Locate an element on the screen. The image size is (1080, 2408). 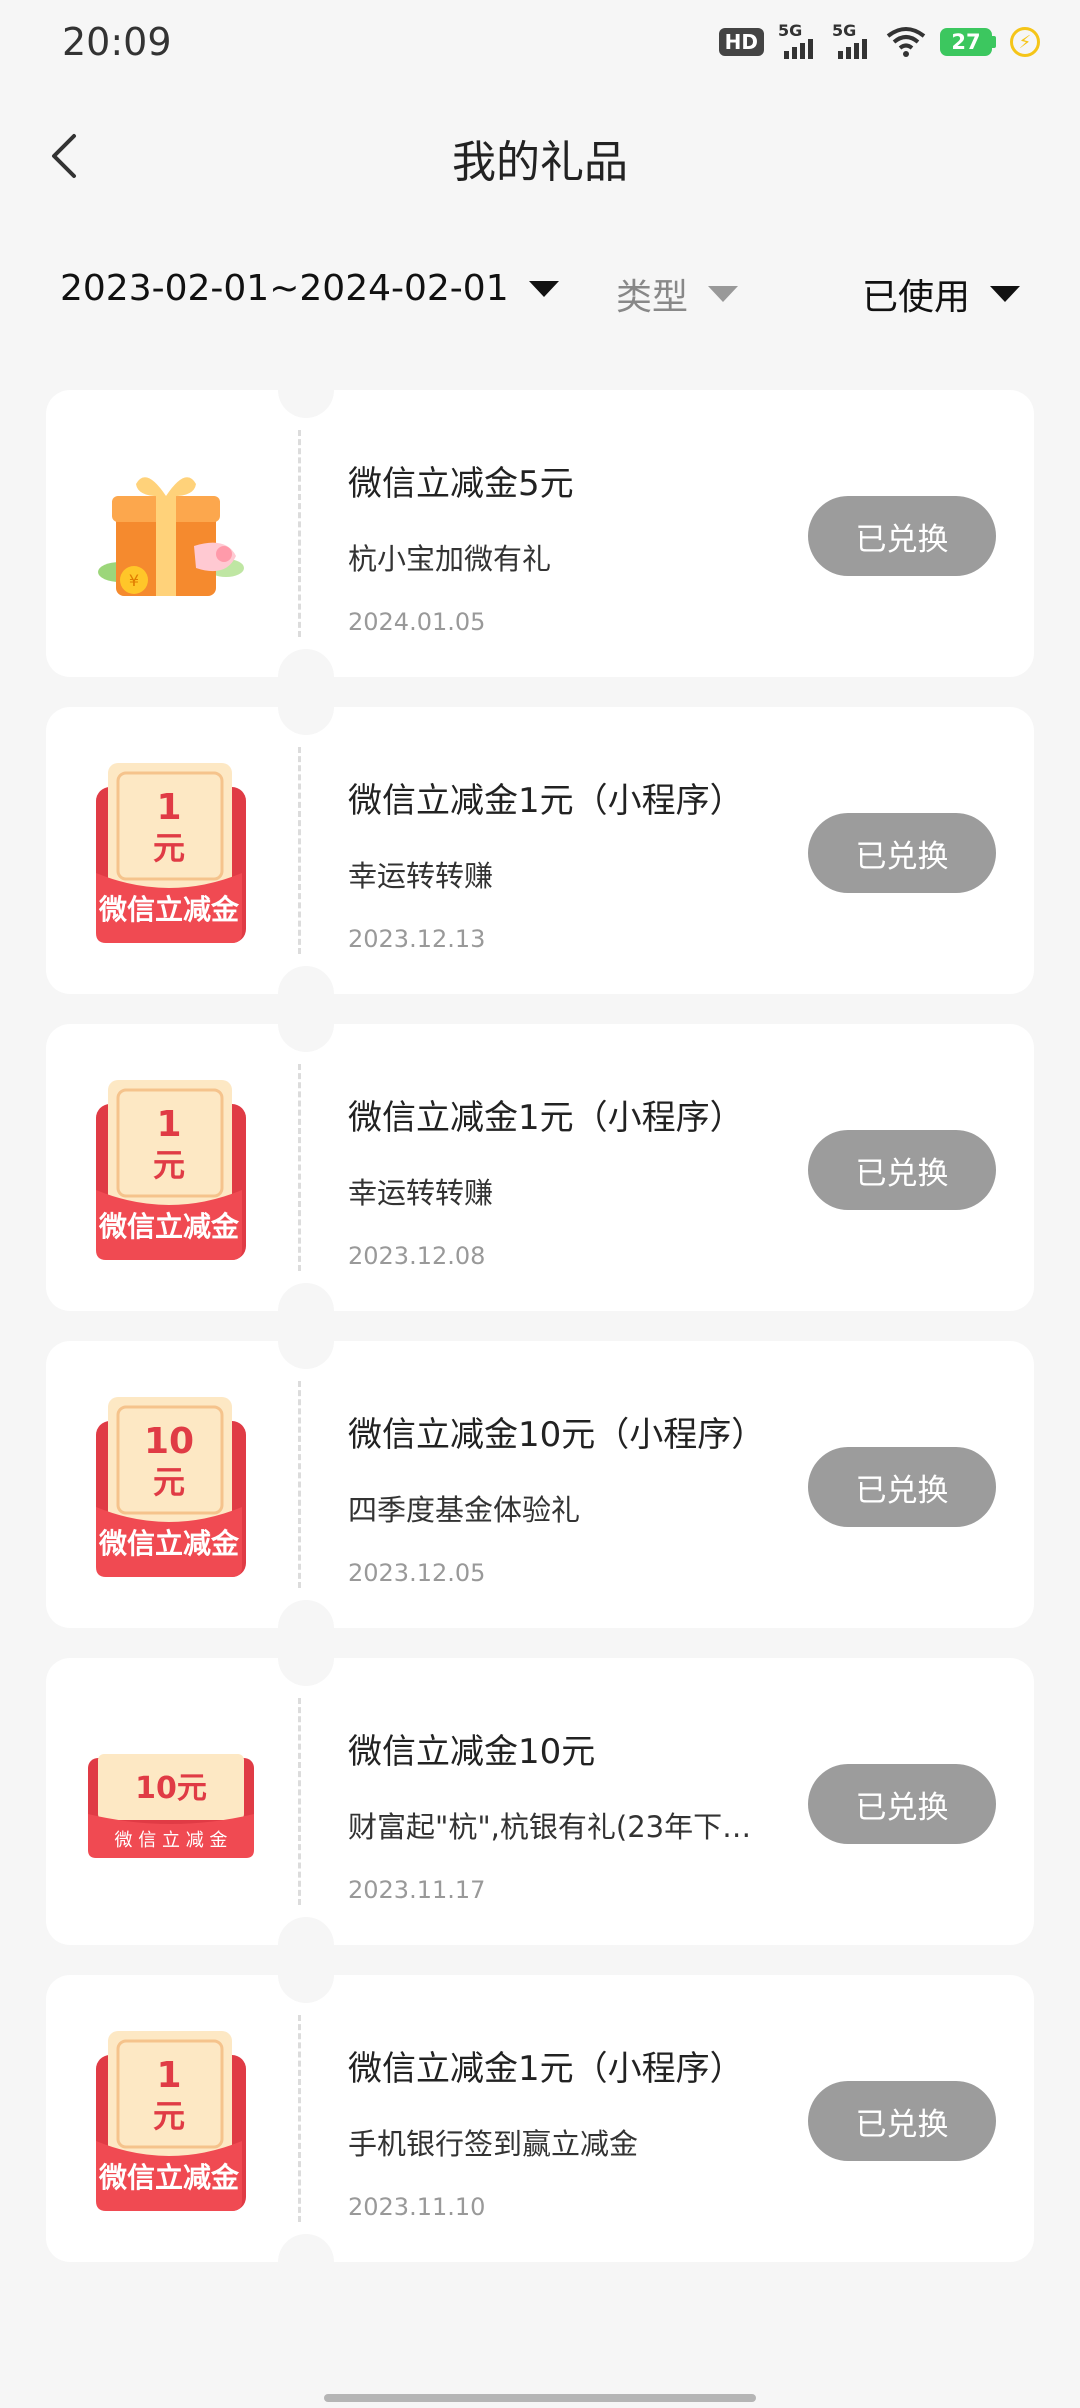
date-range-filter: 2023-02-01~2024-02-01 is located at coordinates (309, 288).